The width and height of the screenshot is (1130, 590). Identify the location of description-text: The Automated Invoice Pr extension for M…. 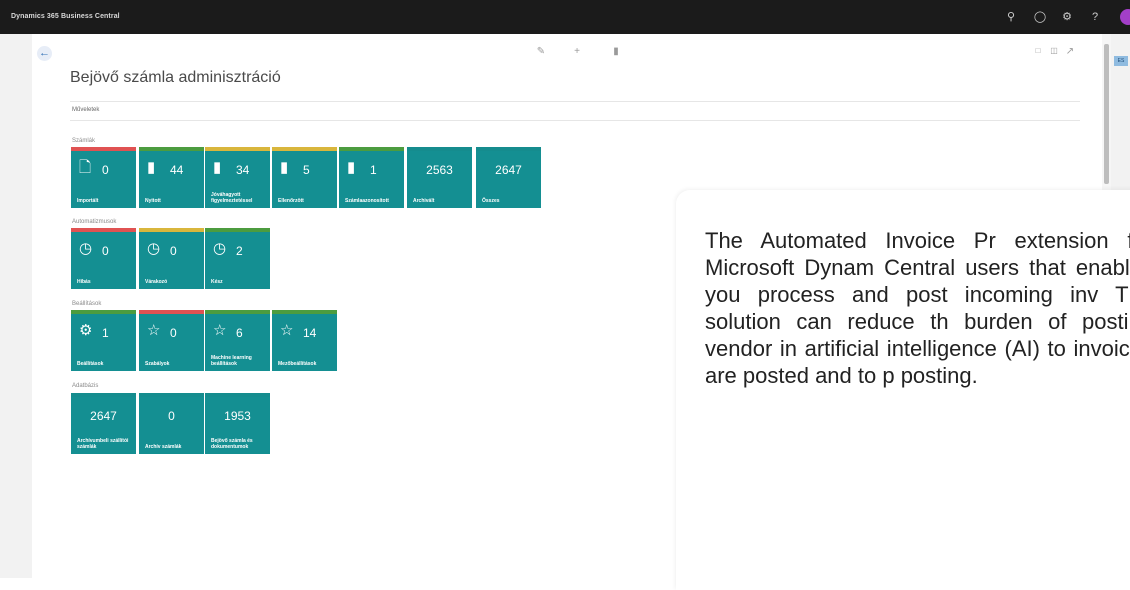
(917, 308).